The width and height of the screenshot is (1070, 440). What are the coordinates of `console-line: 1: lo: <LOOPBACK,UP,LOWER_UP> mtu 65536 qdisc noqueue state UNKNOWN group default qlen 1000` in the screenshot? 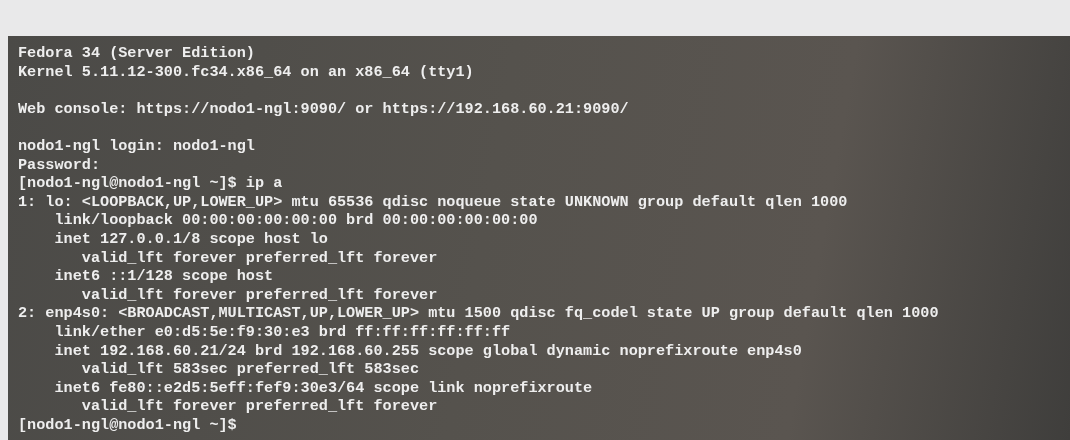 It's located at (433, 202).